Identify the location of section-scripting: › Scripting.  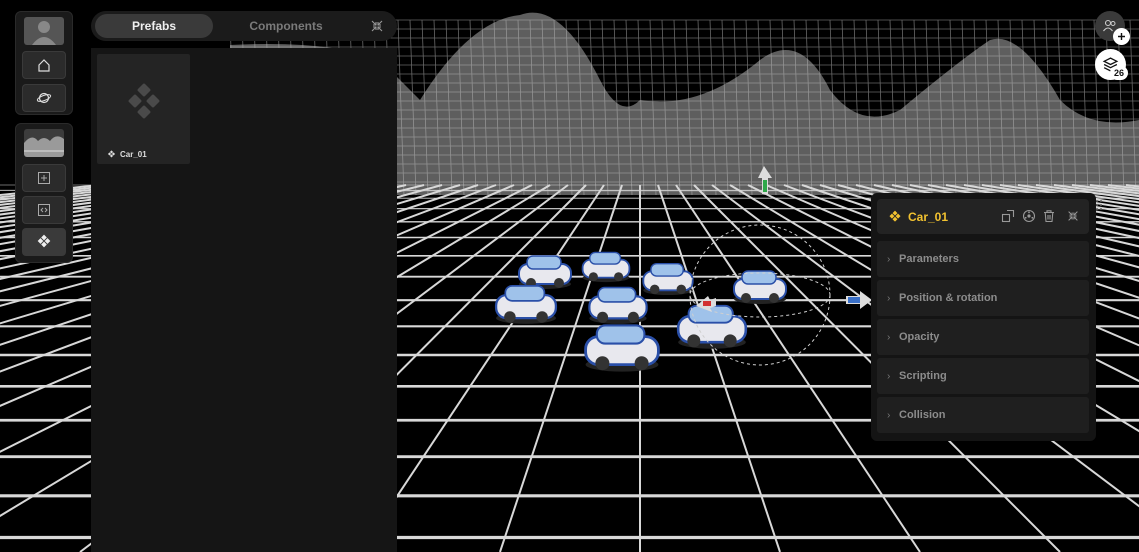
(983, 376).